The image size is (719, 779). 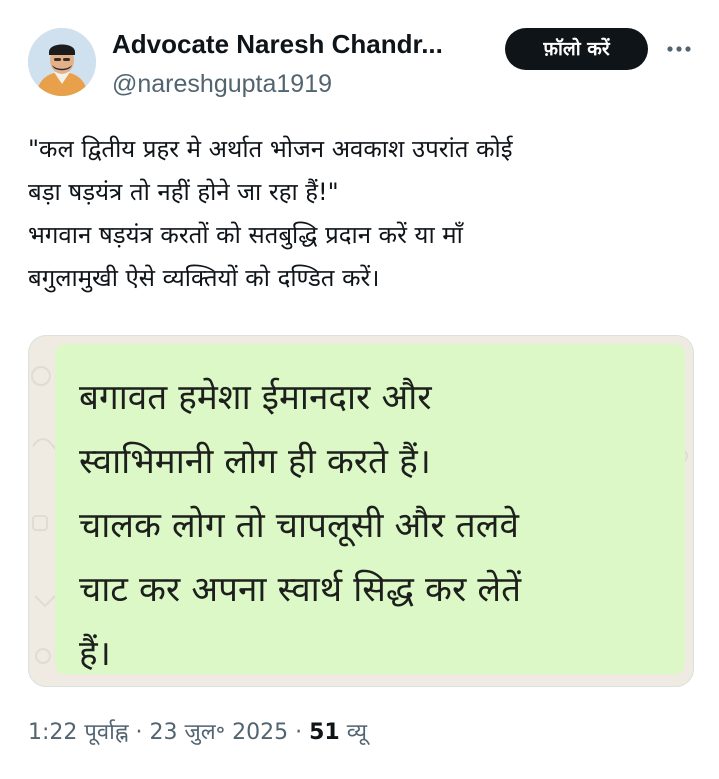 I want to click on more-horizontal-icon, so click(x=679, y=49).